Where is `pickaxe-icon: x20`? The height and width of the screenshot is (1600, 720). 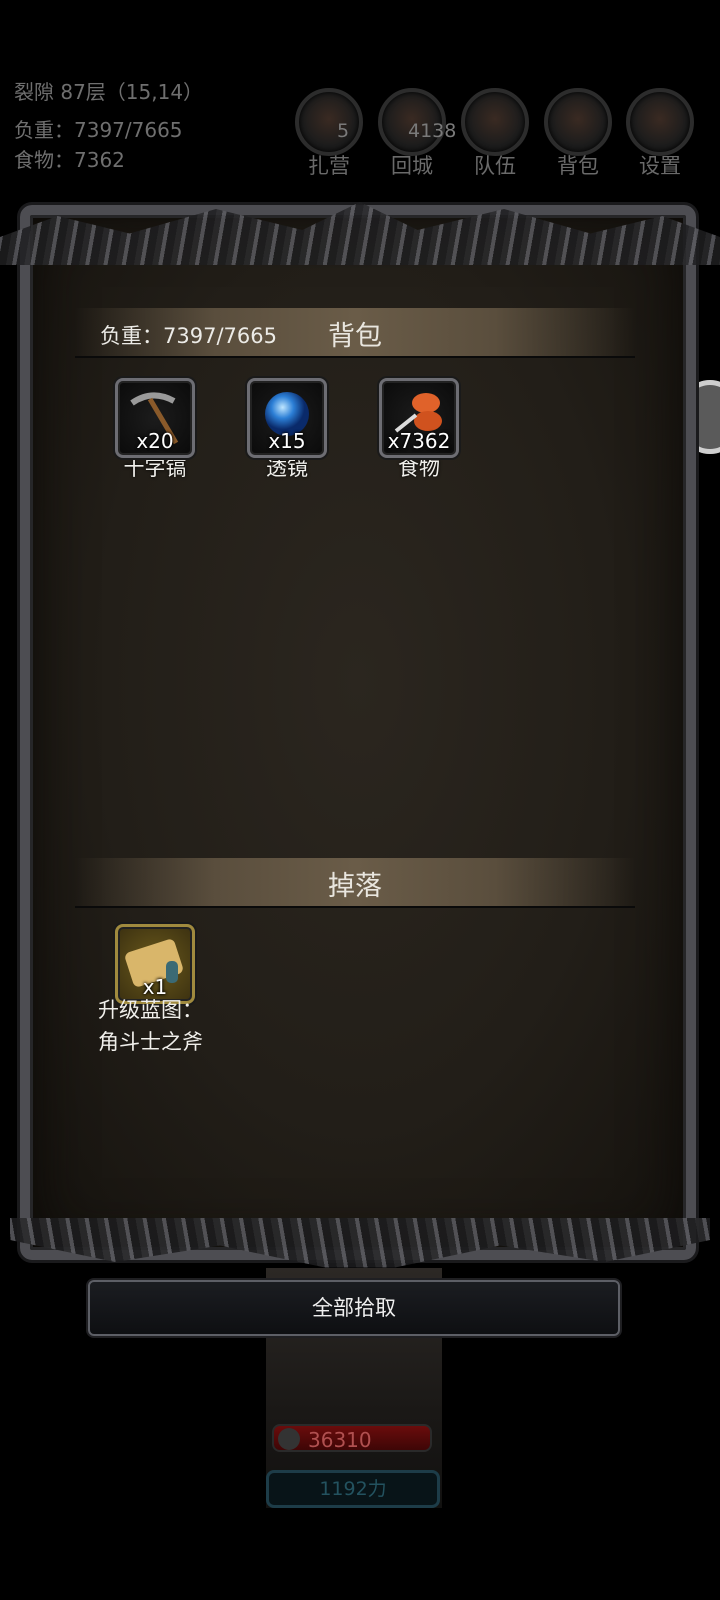
pickaxe-icon: x20 is located at coordinates (155, 418).